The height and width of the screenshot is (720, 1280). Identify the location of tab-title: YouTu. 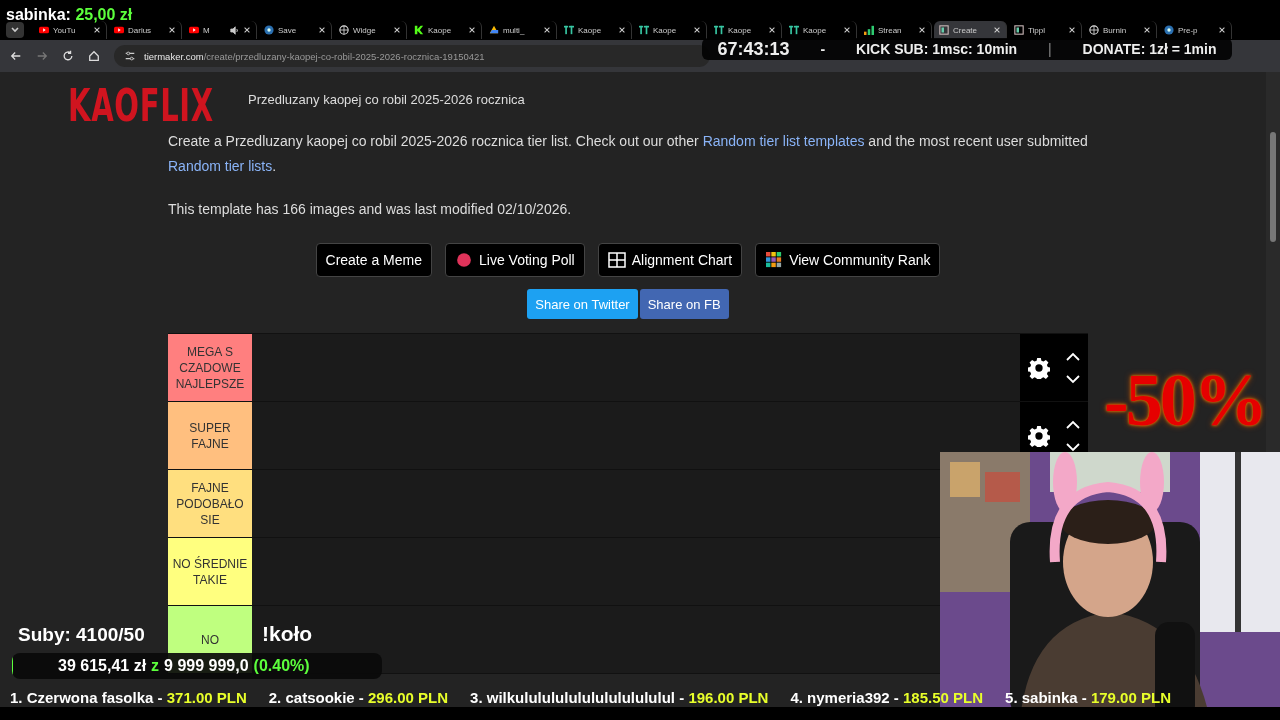
(65, 30).